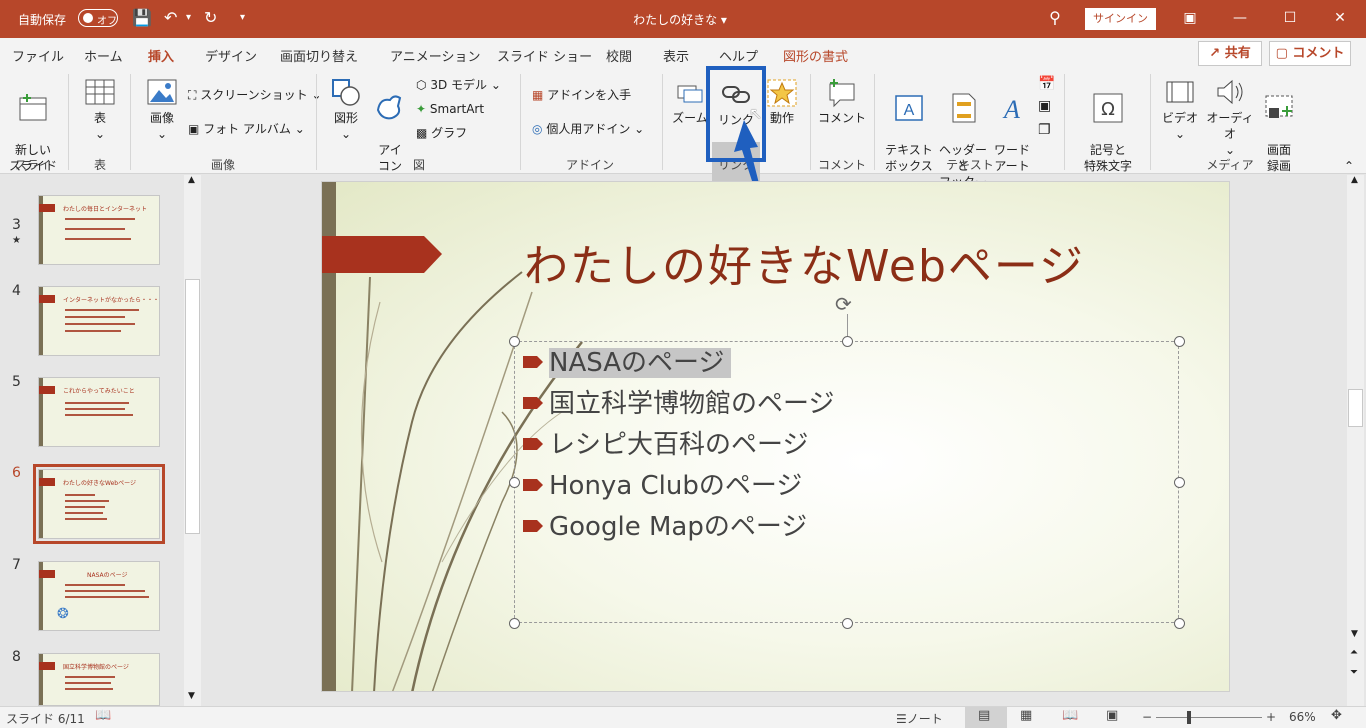  Describe the element at coordinates (619, 55) in the screenshot. I see `tab-review: 校閲` at that location.